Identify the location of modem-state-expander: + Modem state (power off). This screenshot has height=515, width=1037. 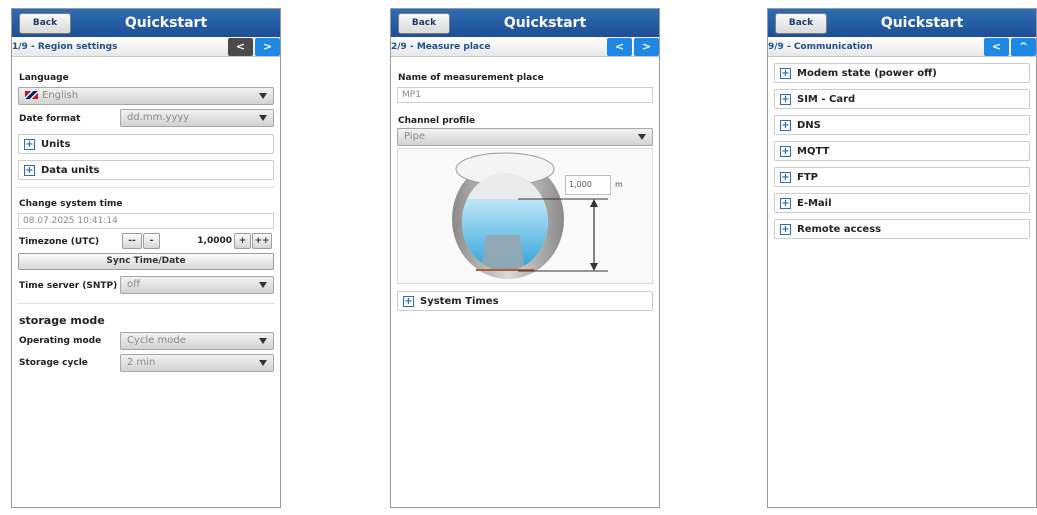
(902, 73).